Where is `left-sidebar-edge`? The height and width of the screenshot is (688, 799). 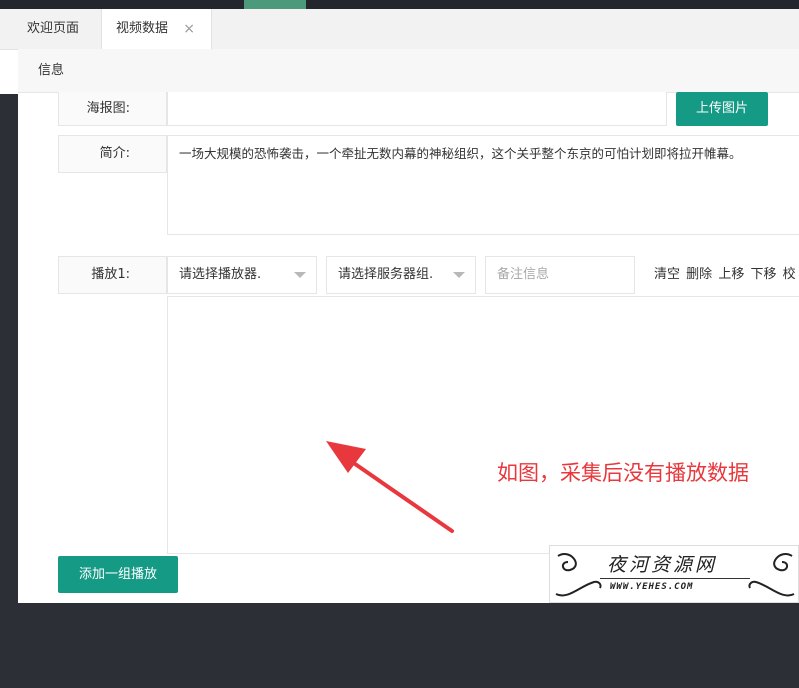
left-sidebar-edge is located at coordinates (9, 391).